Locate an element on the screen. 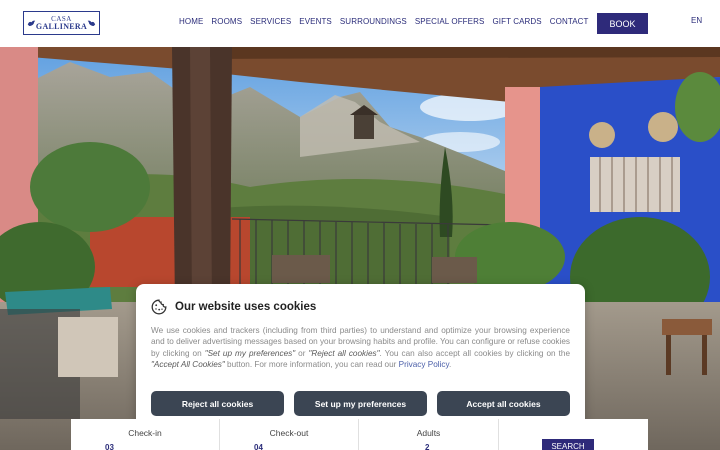 The height and width of the screenshot is (450, 720). cookie-title: Our website uses cookies is located at coordinates (246, 307).